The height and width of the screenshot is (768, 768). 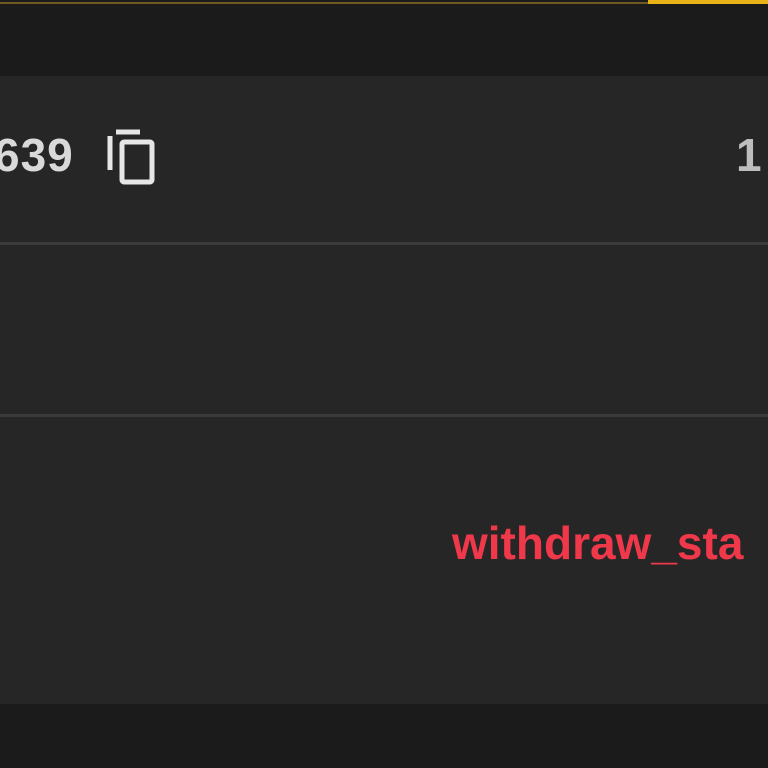 What do you see at coordinates (708, 2) in the screenshot?
I see `top-accent-highlight` at bounding box center [708, 2].